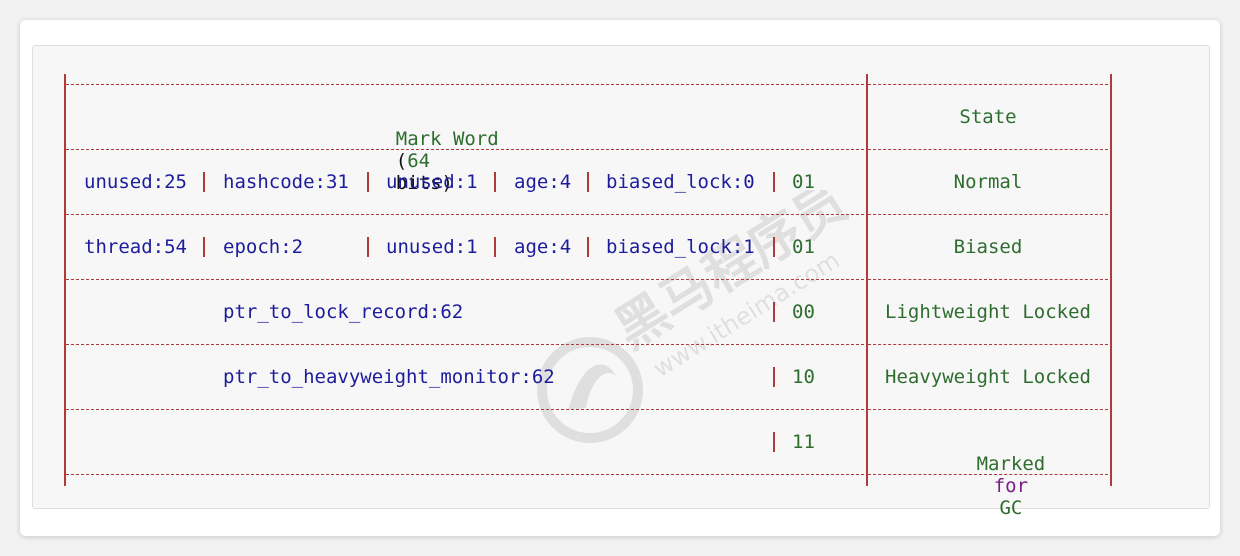 This screenshot has height=556, width=1240. What do you see at coordinates (988, 377) in the screenshot?
I see `state-heavyweight-locked: Heavyweight Locked` at bounding box center [988, 377].